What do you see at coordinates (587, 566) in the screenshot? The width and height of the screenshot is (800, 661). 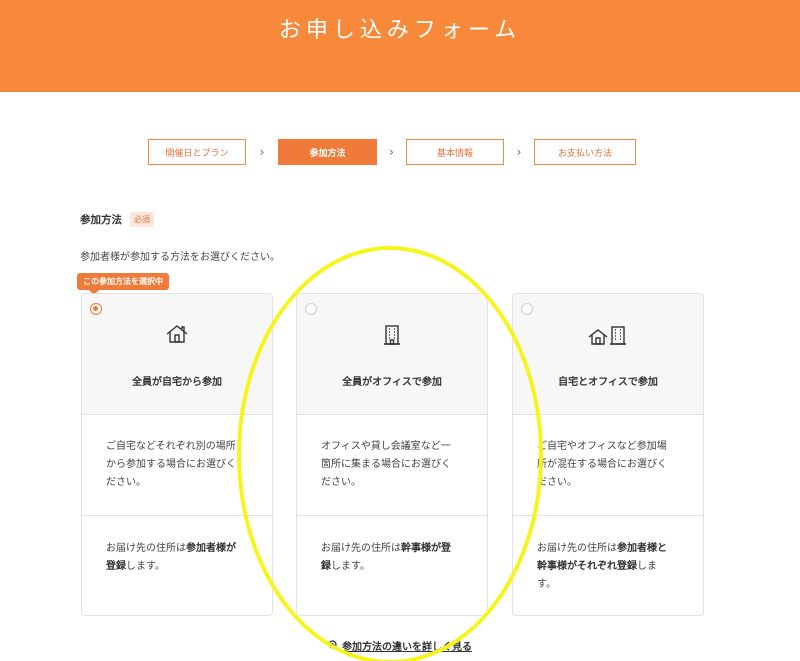 I see `note-bold: 幹事様がそれぞれ登録` at bounding box center [587, 566].